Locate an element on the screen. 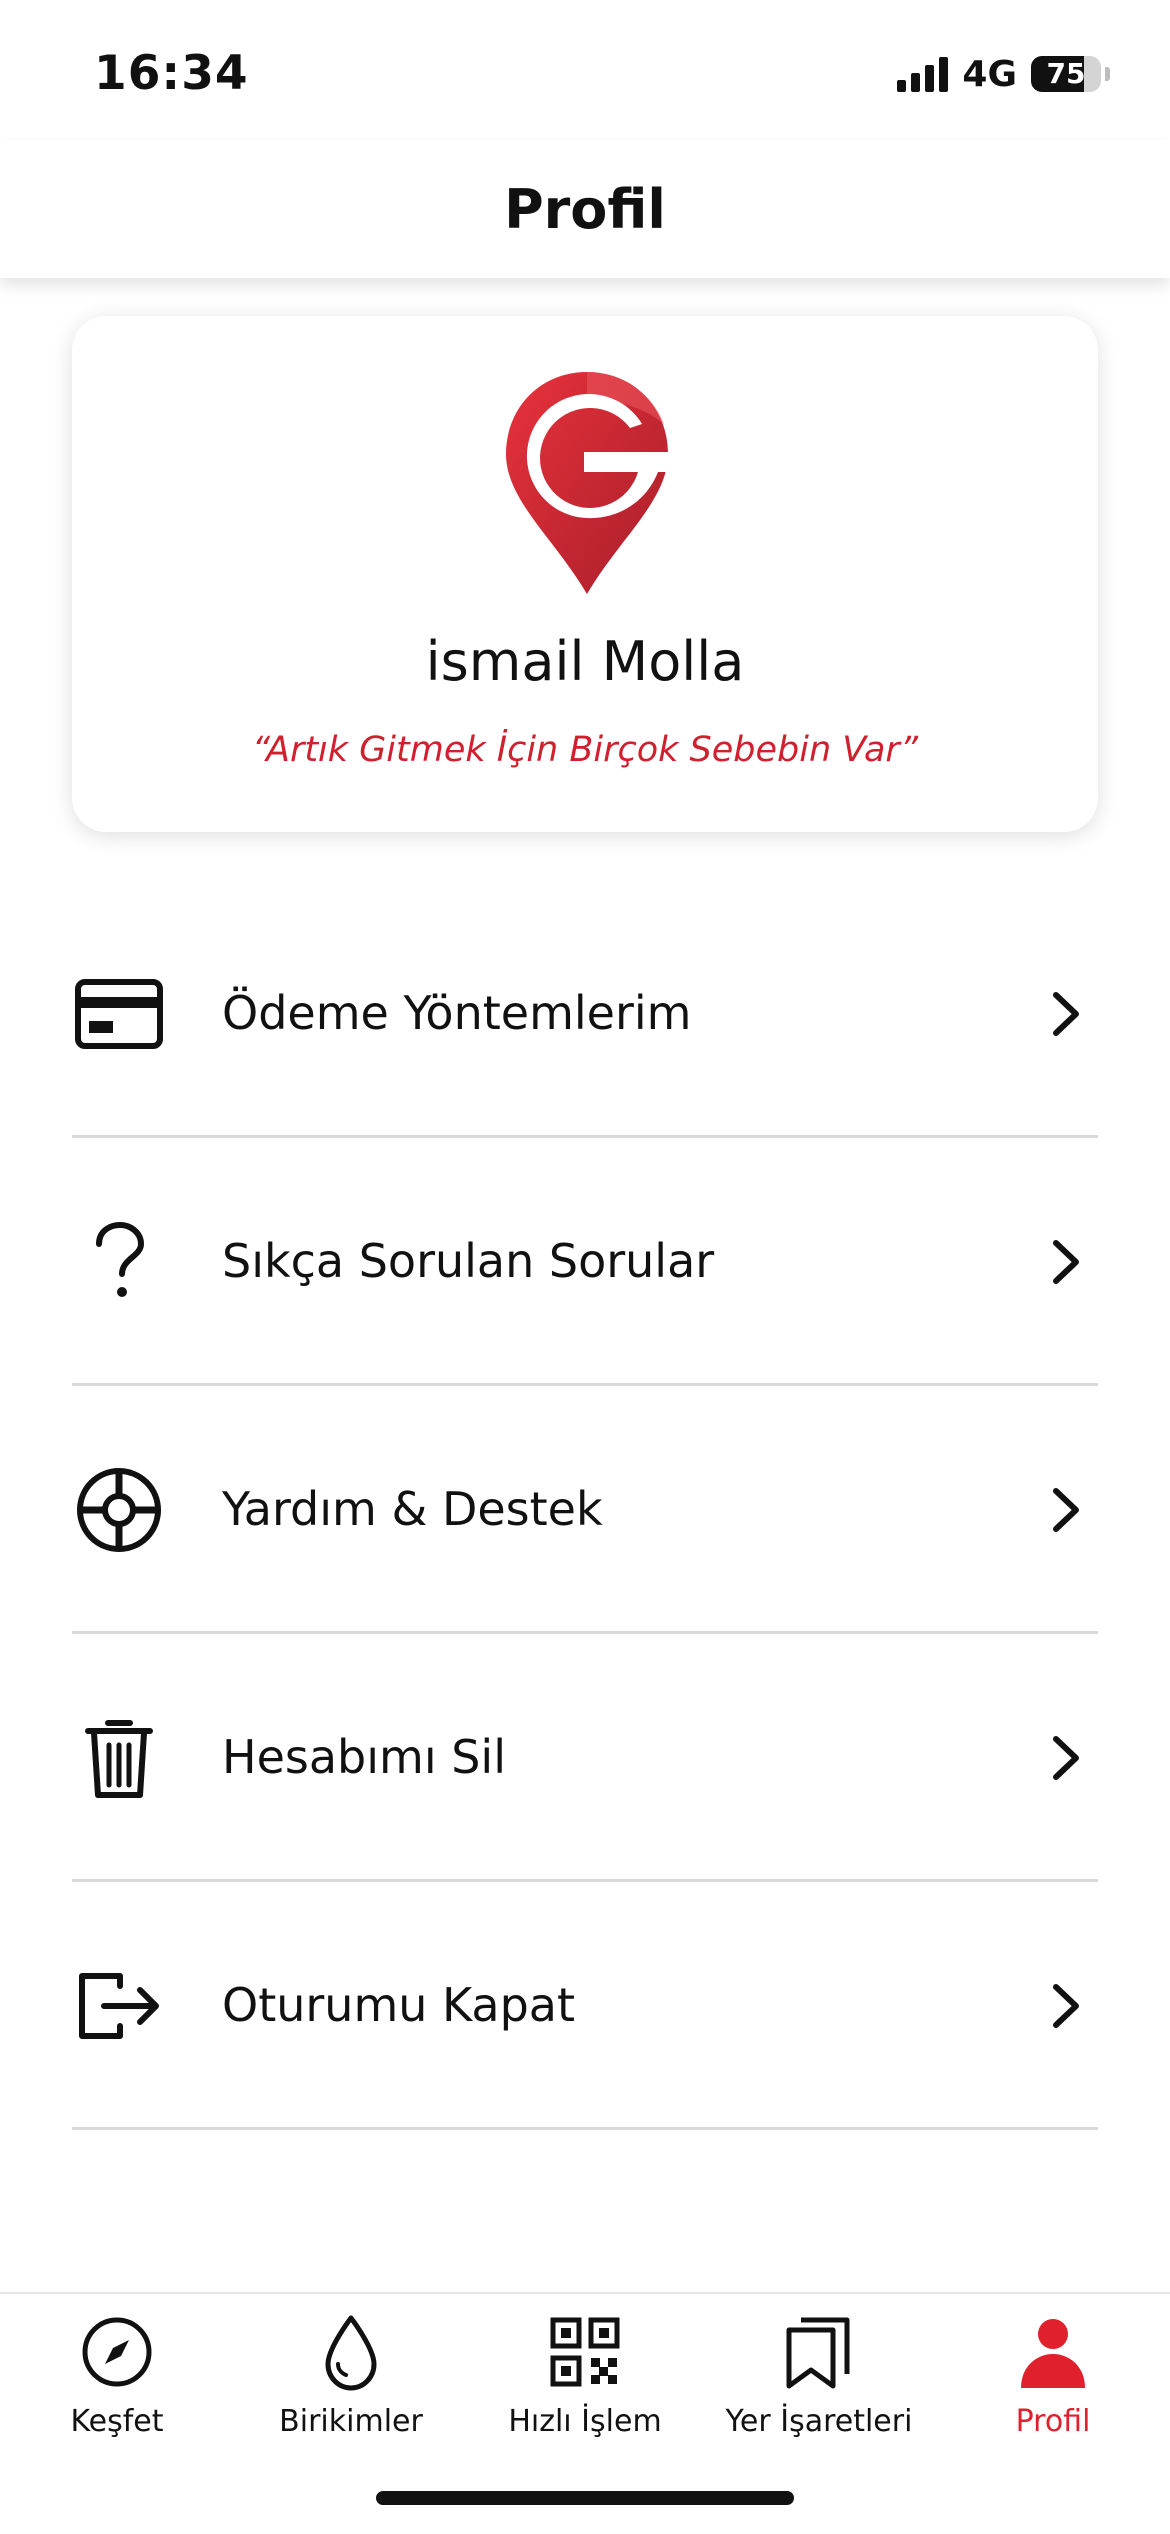 The image size is (1170, 2534). menu-item-label: Hesabımı Sil is located at coordinates (364, 1756).